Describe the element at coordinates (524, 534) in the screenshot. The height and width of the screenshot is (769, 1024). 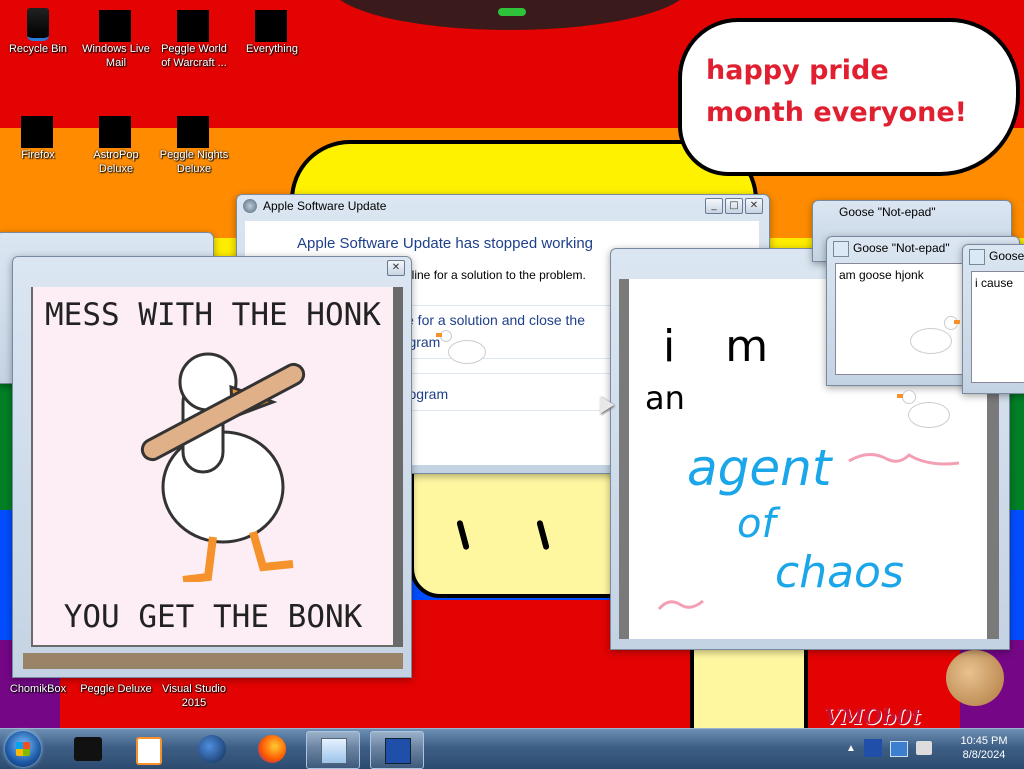
I see `cartoon-face` at that location.